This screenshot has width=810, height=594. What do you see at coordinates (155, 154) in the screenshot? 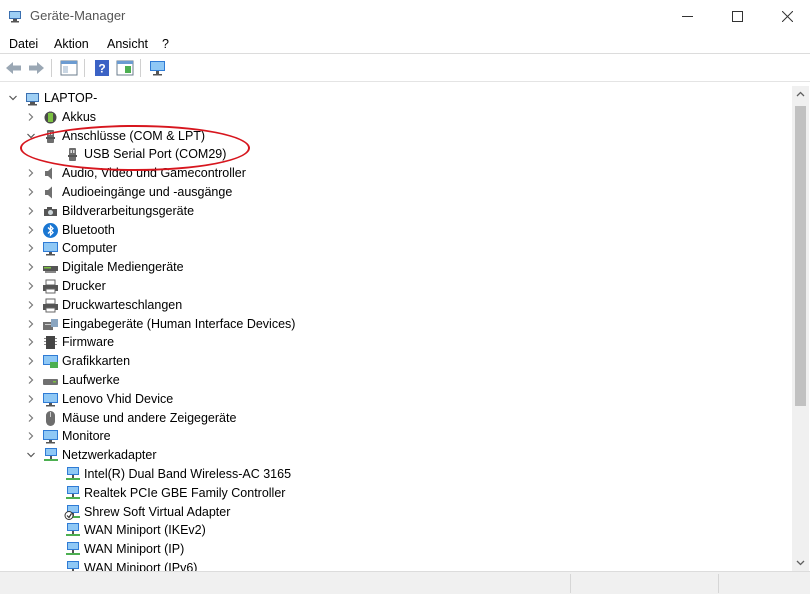
I see `tree-node-label: USB Serial Port (COM29)` at bounding box center [155, 154].